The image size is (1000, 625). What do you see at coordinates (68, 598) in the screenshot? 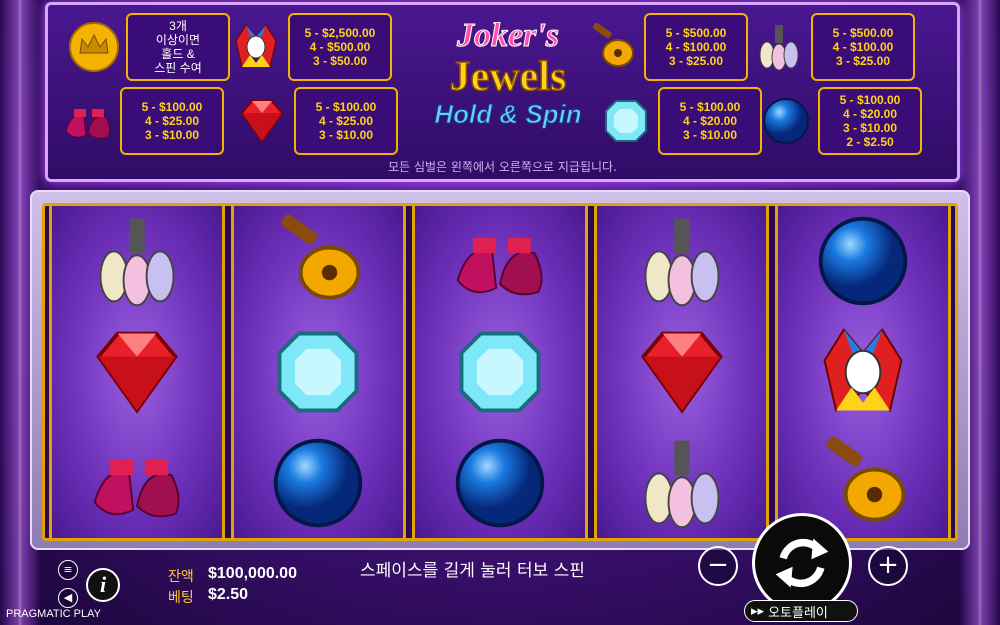
I see `sound-button: ◀` at bounding box center [68, 598].